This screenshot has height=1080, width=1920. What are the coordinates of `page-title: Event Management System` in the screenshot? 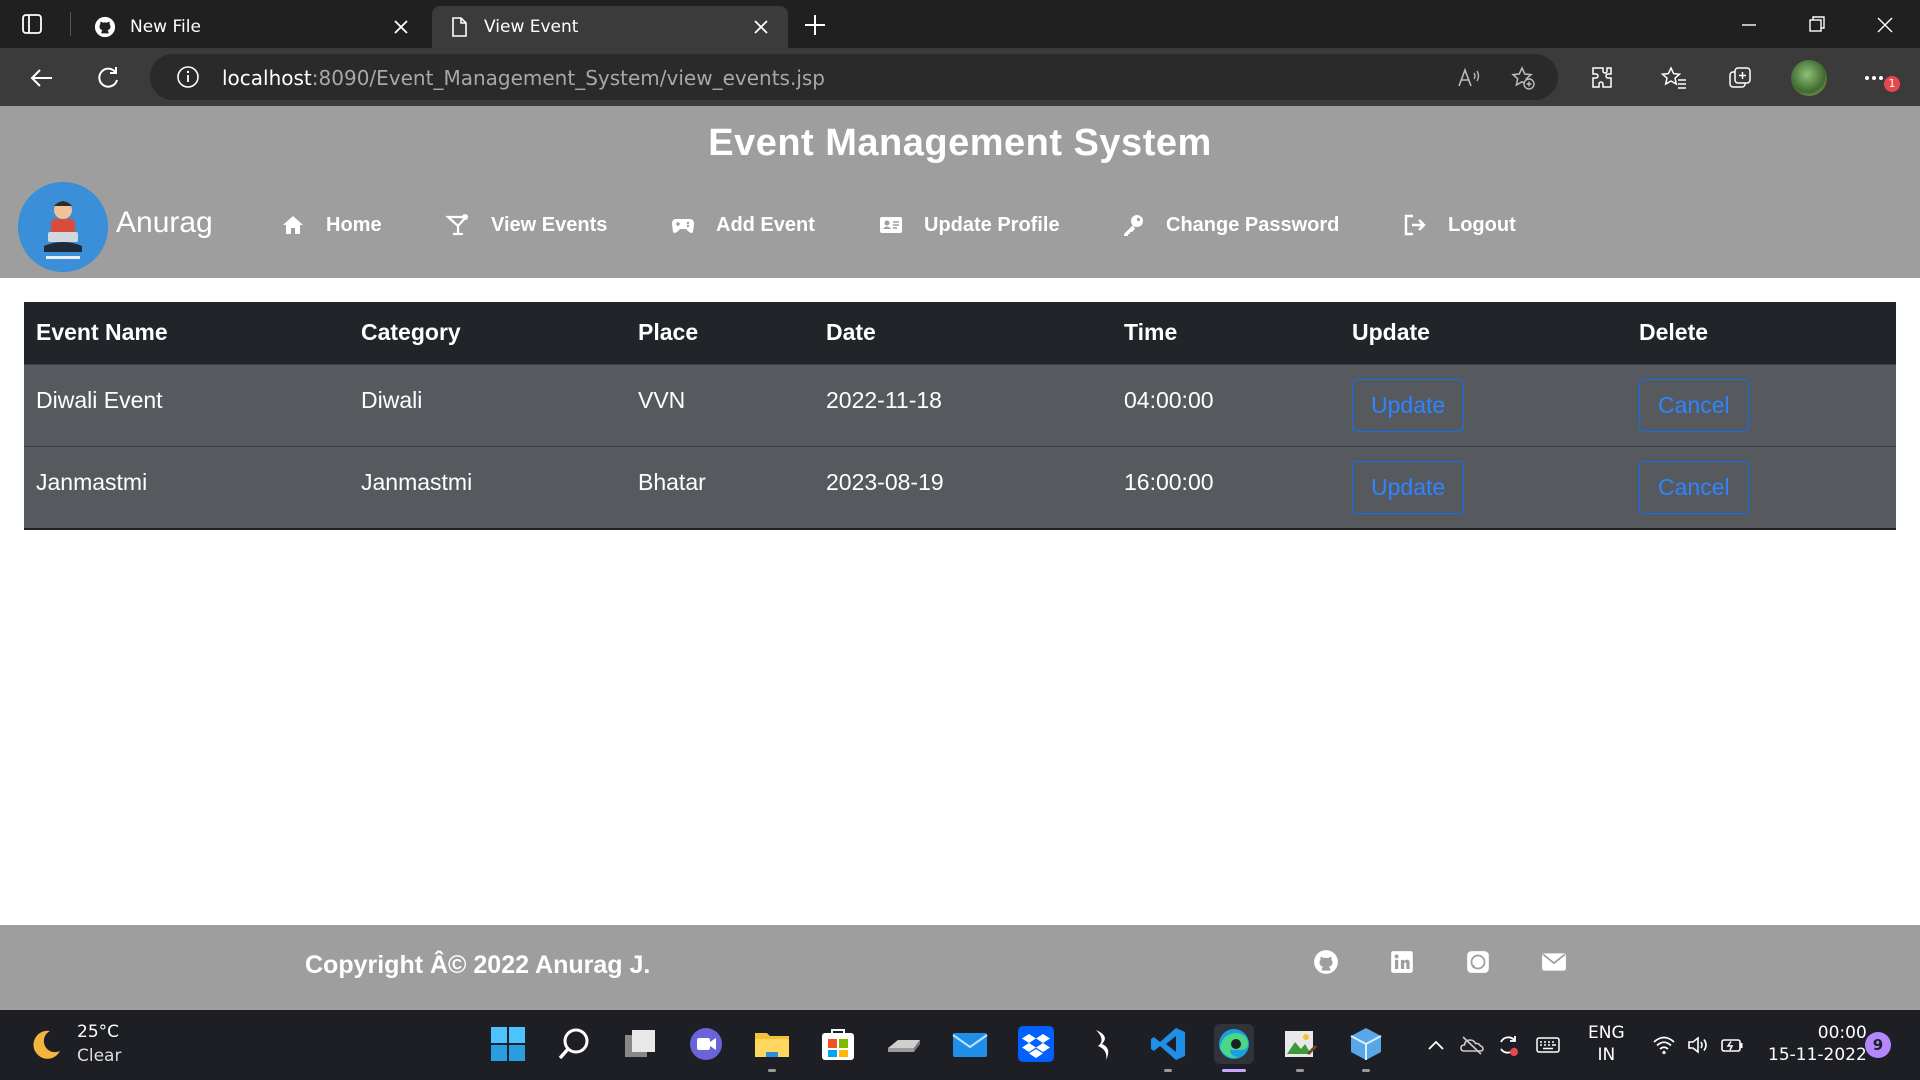 It's located at (960, 143).